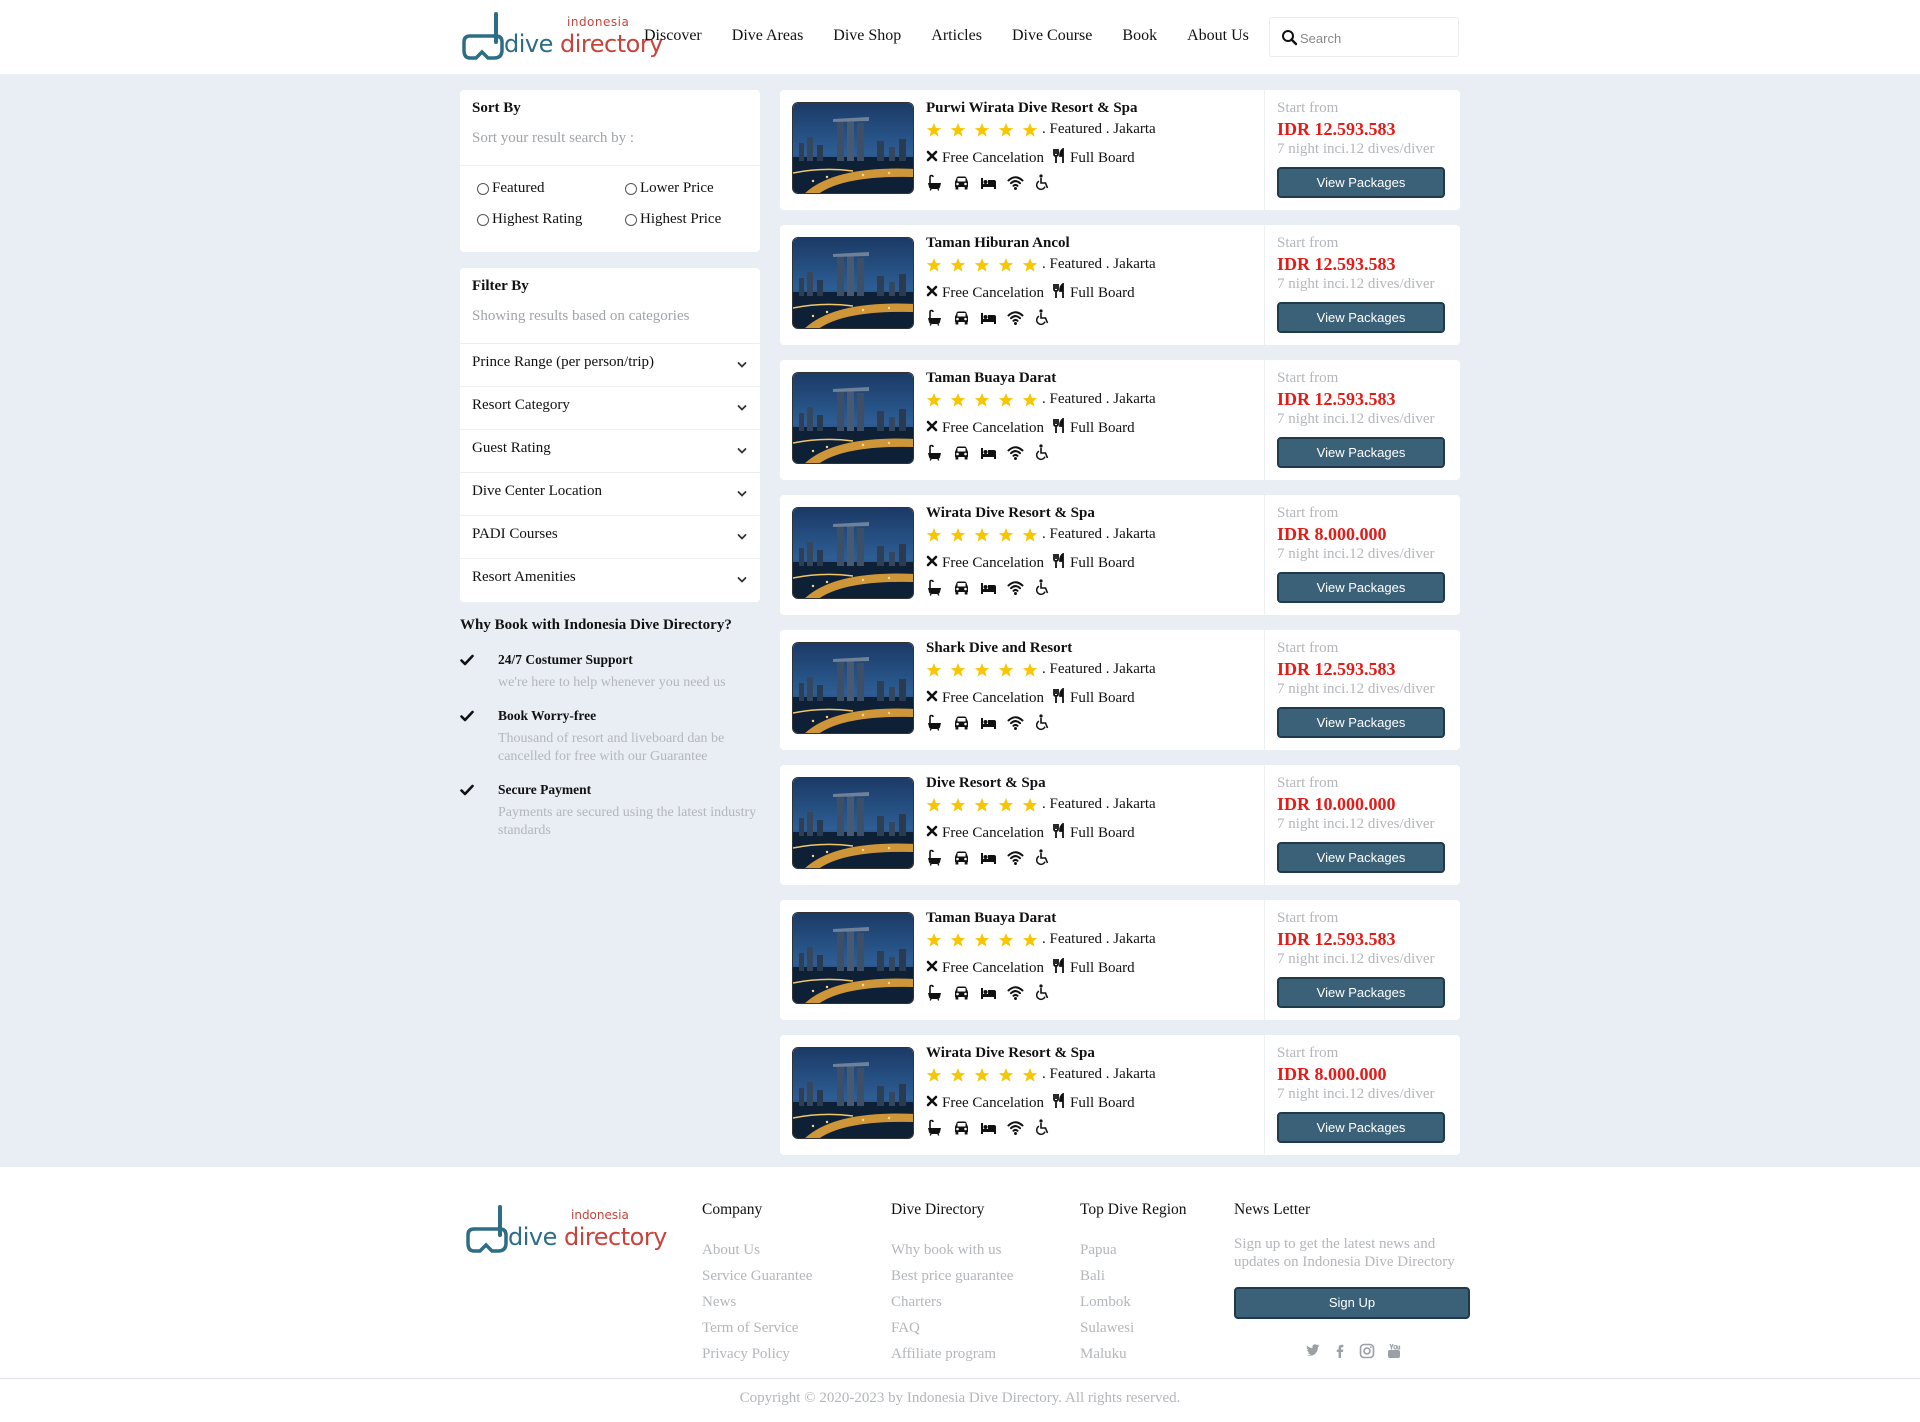  I want to click on footer-link-affiliate: Affiliate program, so click(952, 1354).